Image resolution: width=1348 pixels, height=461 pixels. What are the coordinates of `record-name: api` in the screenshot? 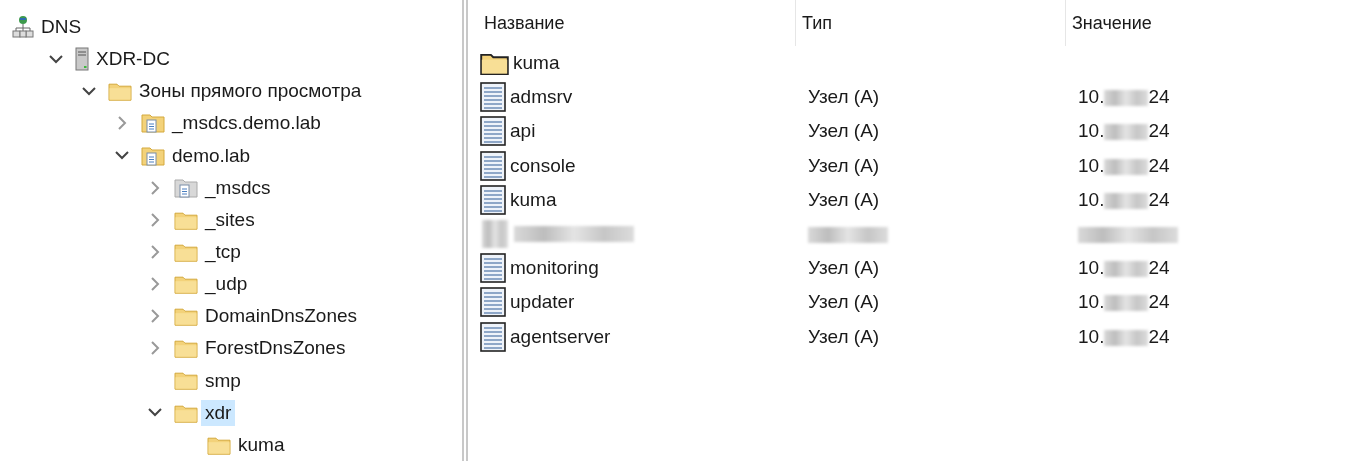 It's located at (523, 131).